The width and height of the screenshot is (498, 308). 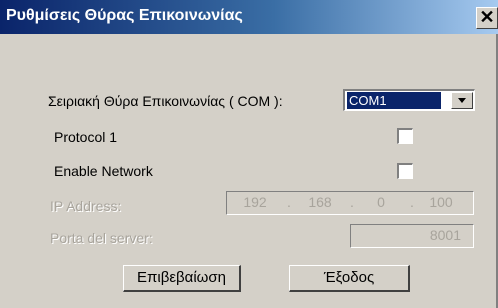 What do you see at coordinates (182, 278) in the screenshot?
I see `confirm-button: Επιβεβαίωση` at bounding box center [182, 278].